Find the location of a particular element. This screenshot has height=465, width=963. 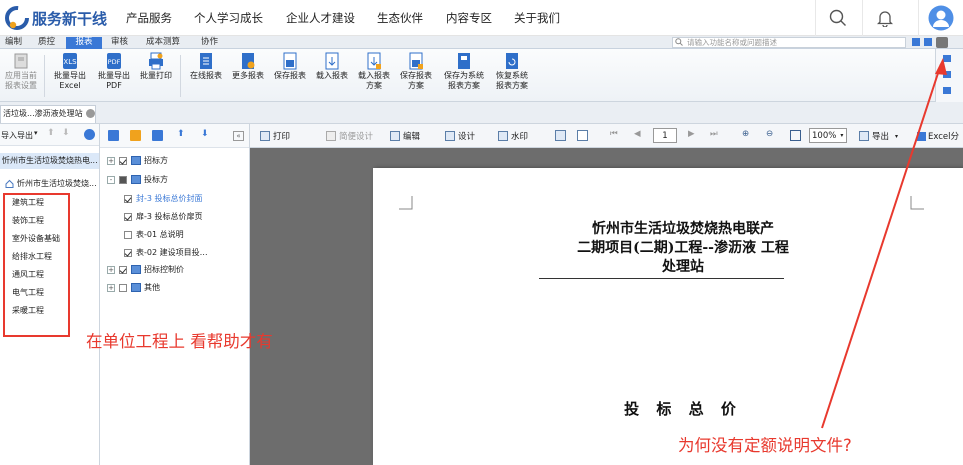

annotation-arrow is located at coordinates (884, 243).